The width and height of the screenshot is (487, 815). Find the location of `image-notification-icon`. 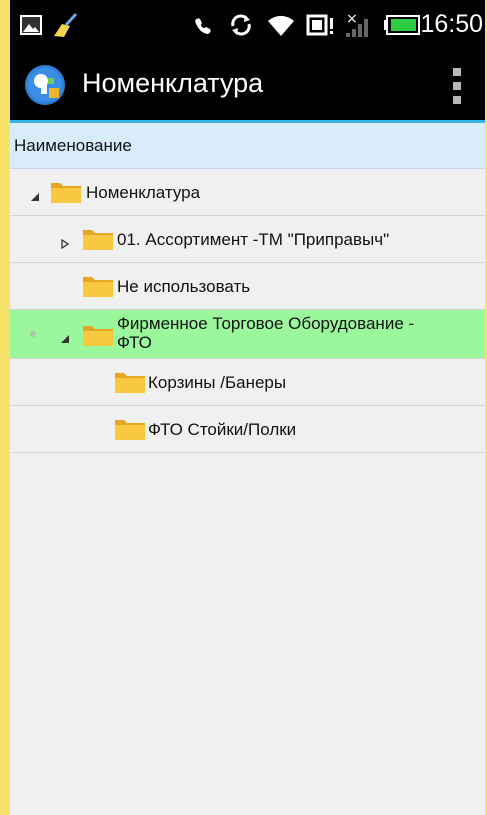

image-notification-icon is located at coordinates (31, 25).